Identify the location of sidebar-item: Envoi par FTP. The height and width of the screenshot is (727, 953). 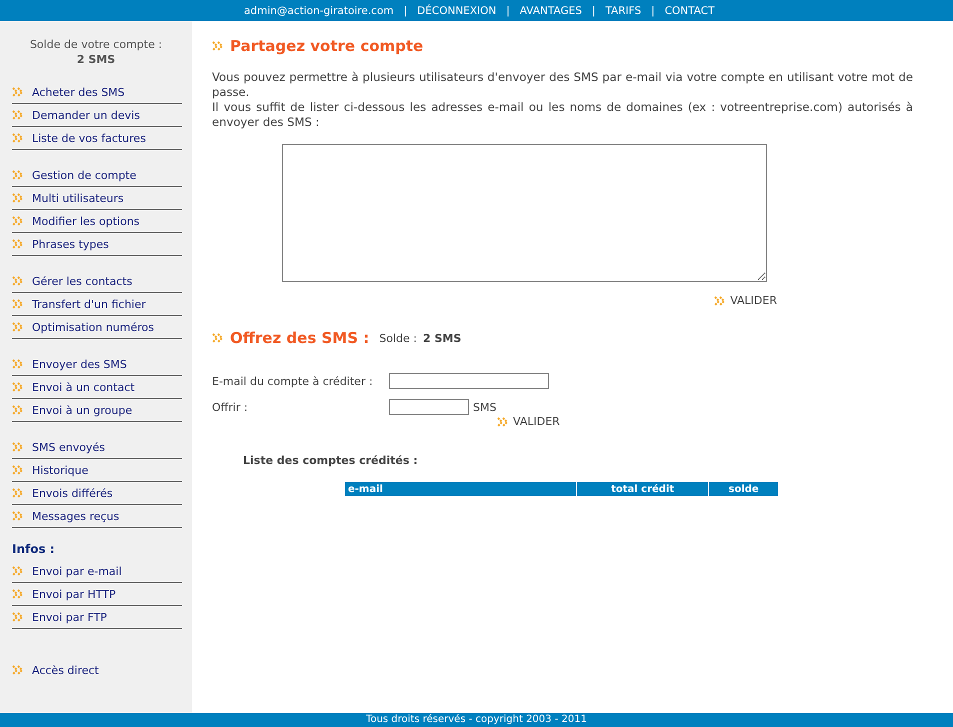
(97, 617).